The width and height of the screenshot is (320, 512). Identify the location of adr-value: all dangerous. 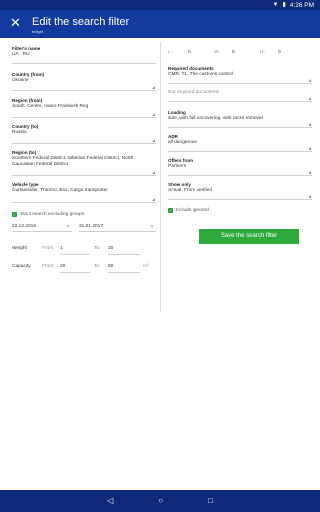
(182, 142).